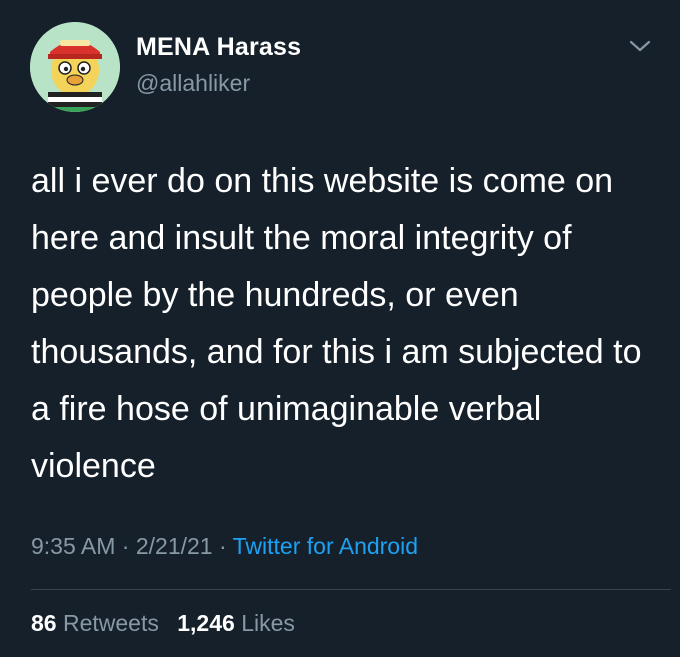 This screenshot has height=657, width=680. I want to click on retweet-label: Retweets, so click(110, 623).